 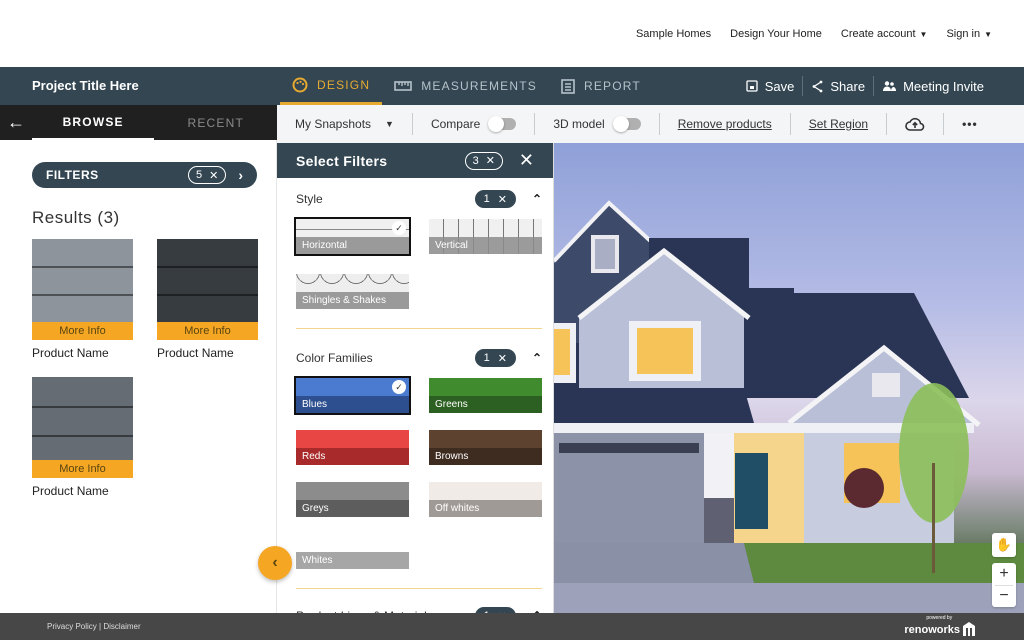 What do you see at coordinates (352, 236) in the screenshot?
I see `style-option-horizontal: Horizontal ✓` at bounding box center [352, 236].